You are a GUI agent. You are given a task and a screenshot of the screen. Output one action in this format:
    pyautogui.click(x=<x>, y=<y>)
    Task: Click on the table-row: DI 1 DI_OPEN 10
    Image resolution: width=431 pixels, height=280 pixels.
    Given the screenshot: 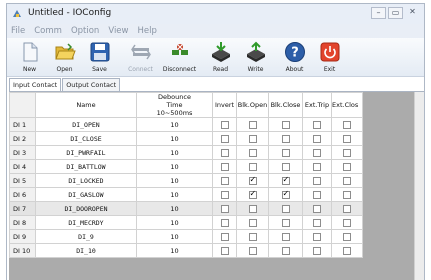 What is the action you would take?
    pyautogui.click(x=186, y=124)
    